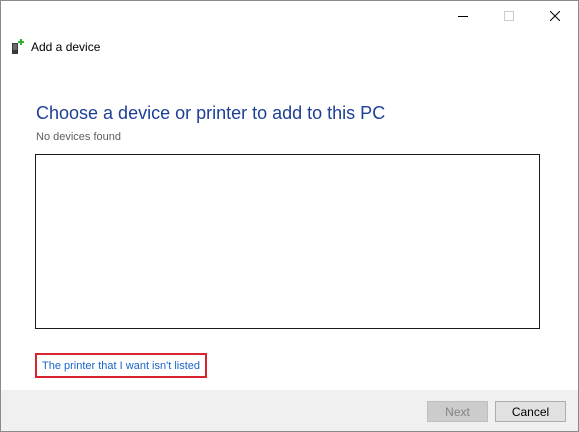  Describe the element at coordinates (530, 411) in the screenshot. I see `cancel-button: Cancel` at that location.